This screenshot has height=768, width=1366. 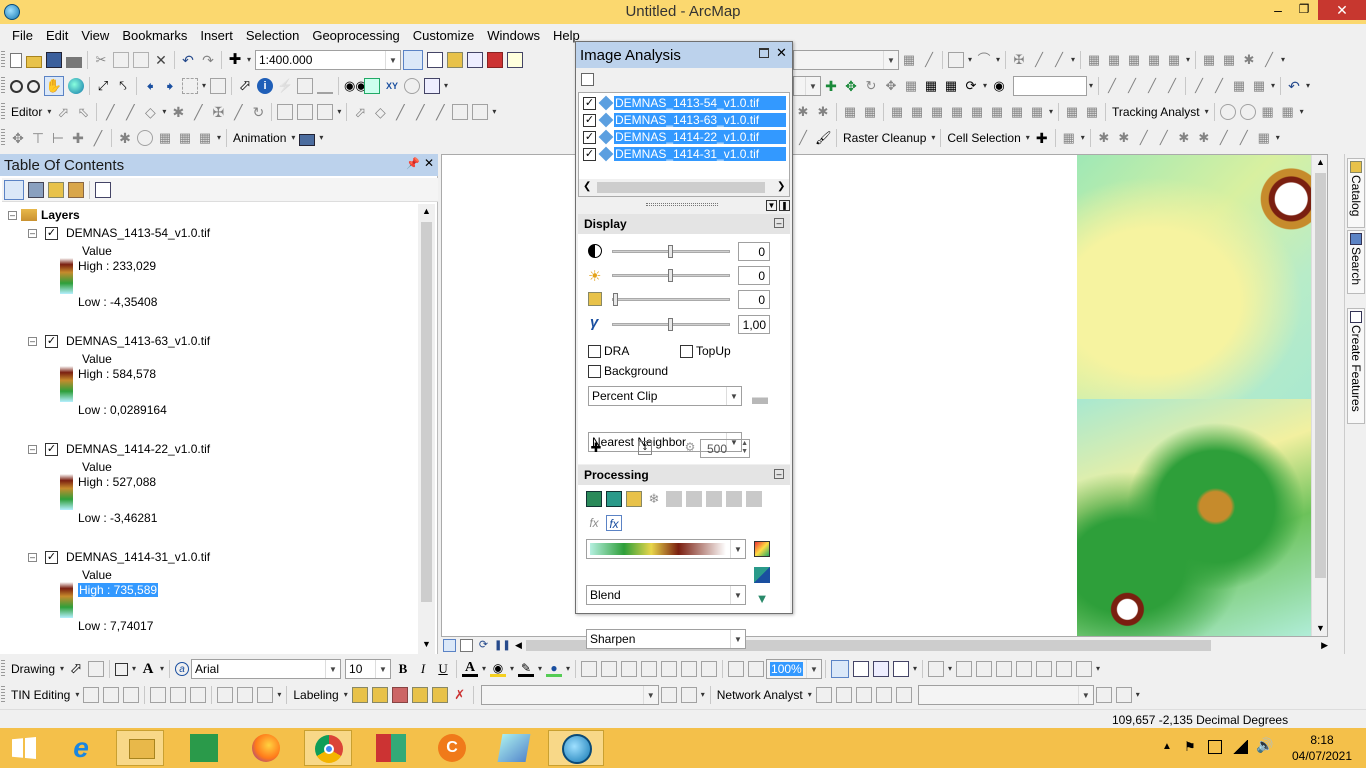 What do you see at coordinates (1037, 112) in the screenshot?
I see `topo-l-icon: ▦` at bounding box center [1037, 112].